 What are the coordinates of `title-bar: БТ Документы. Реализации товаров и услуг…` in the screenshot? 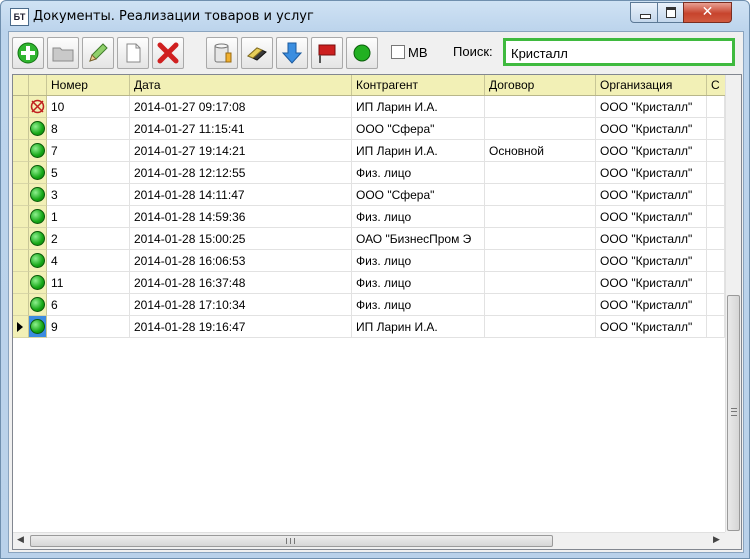 It's located at (375, 16).